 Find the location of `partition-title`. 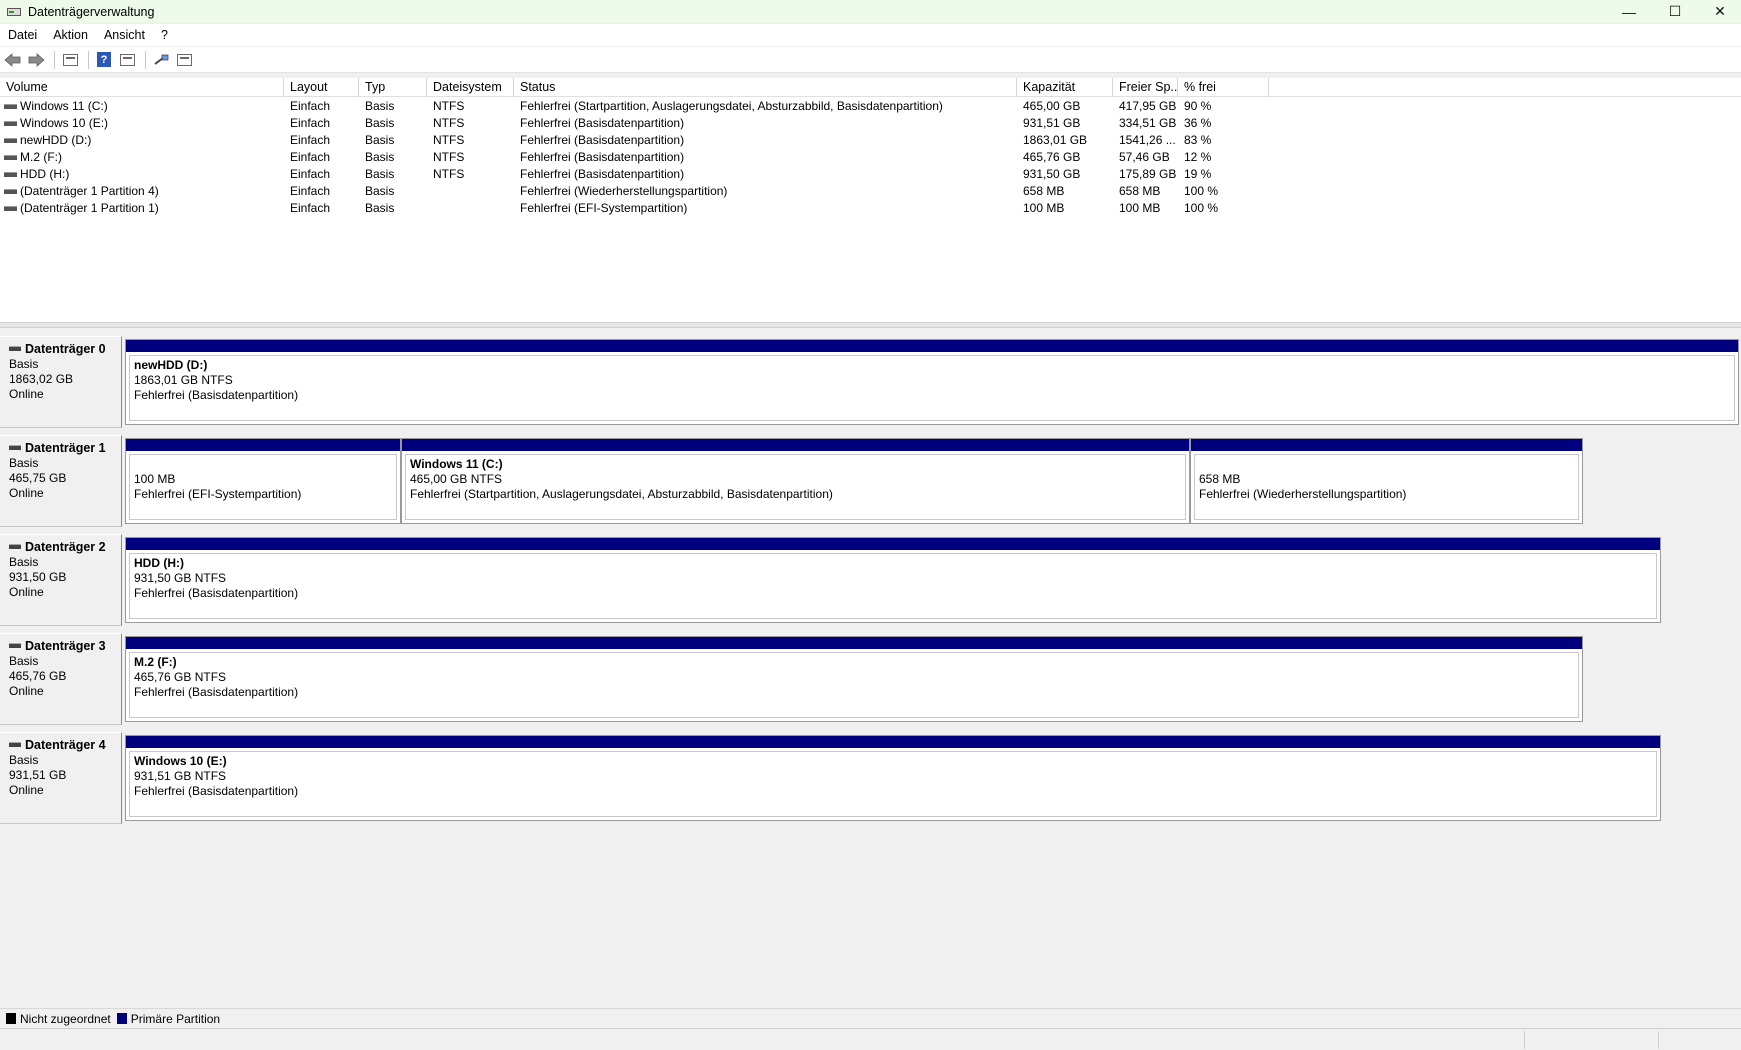

partition-title is located at coordinates (265, 464).